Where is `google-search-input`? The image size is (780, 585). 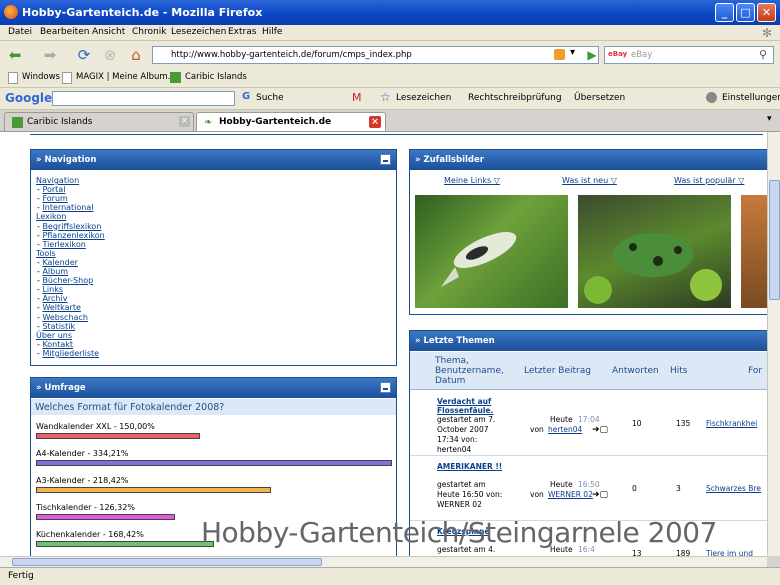
google-search-input is located at coordinates (143, 98).